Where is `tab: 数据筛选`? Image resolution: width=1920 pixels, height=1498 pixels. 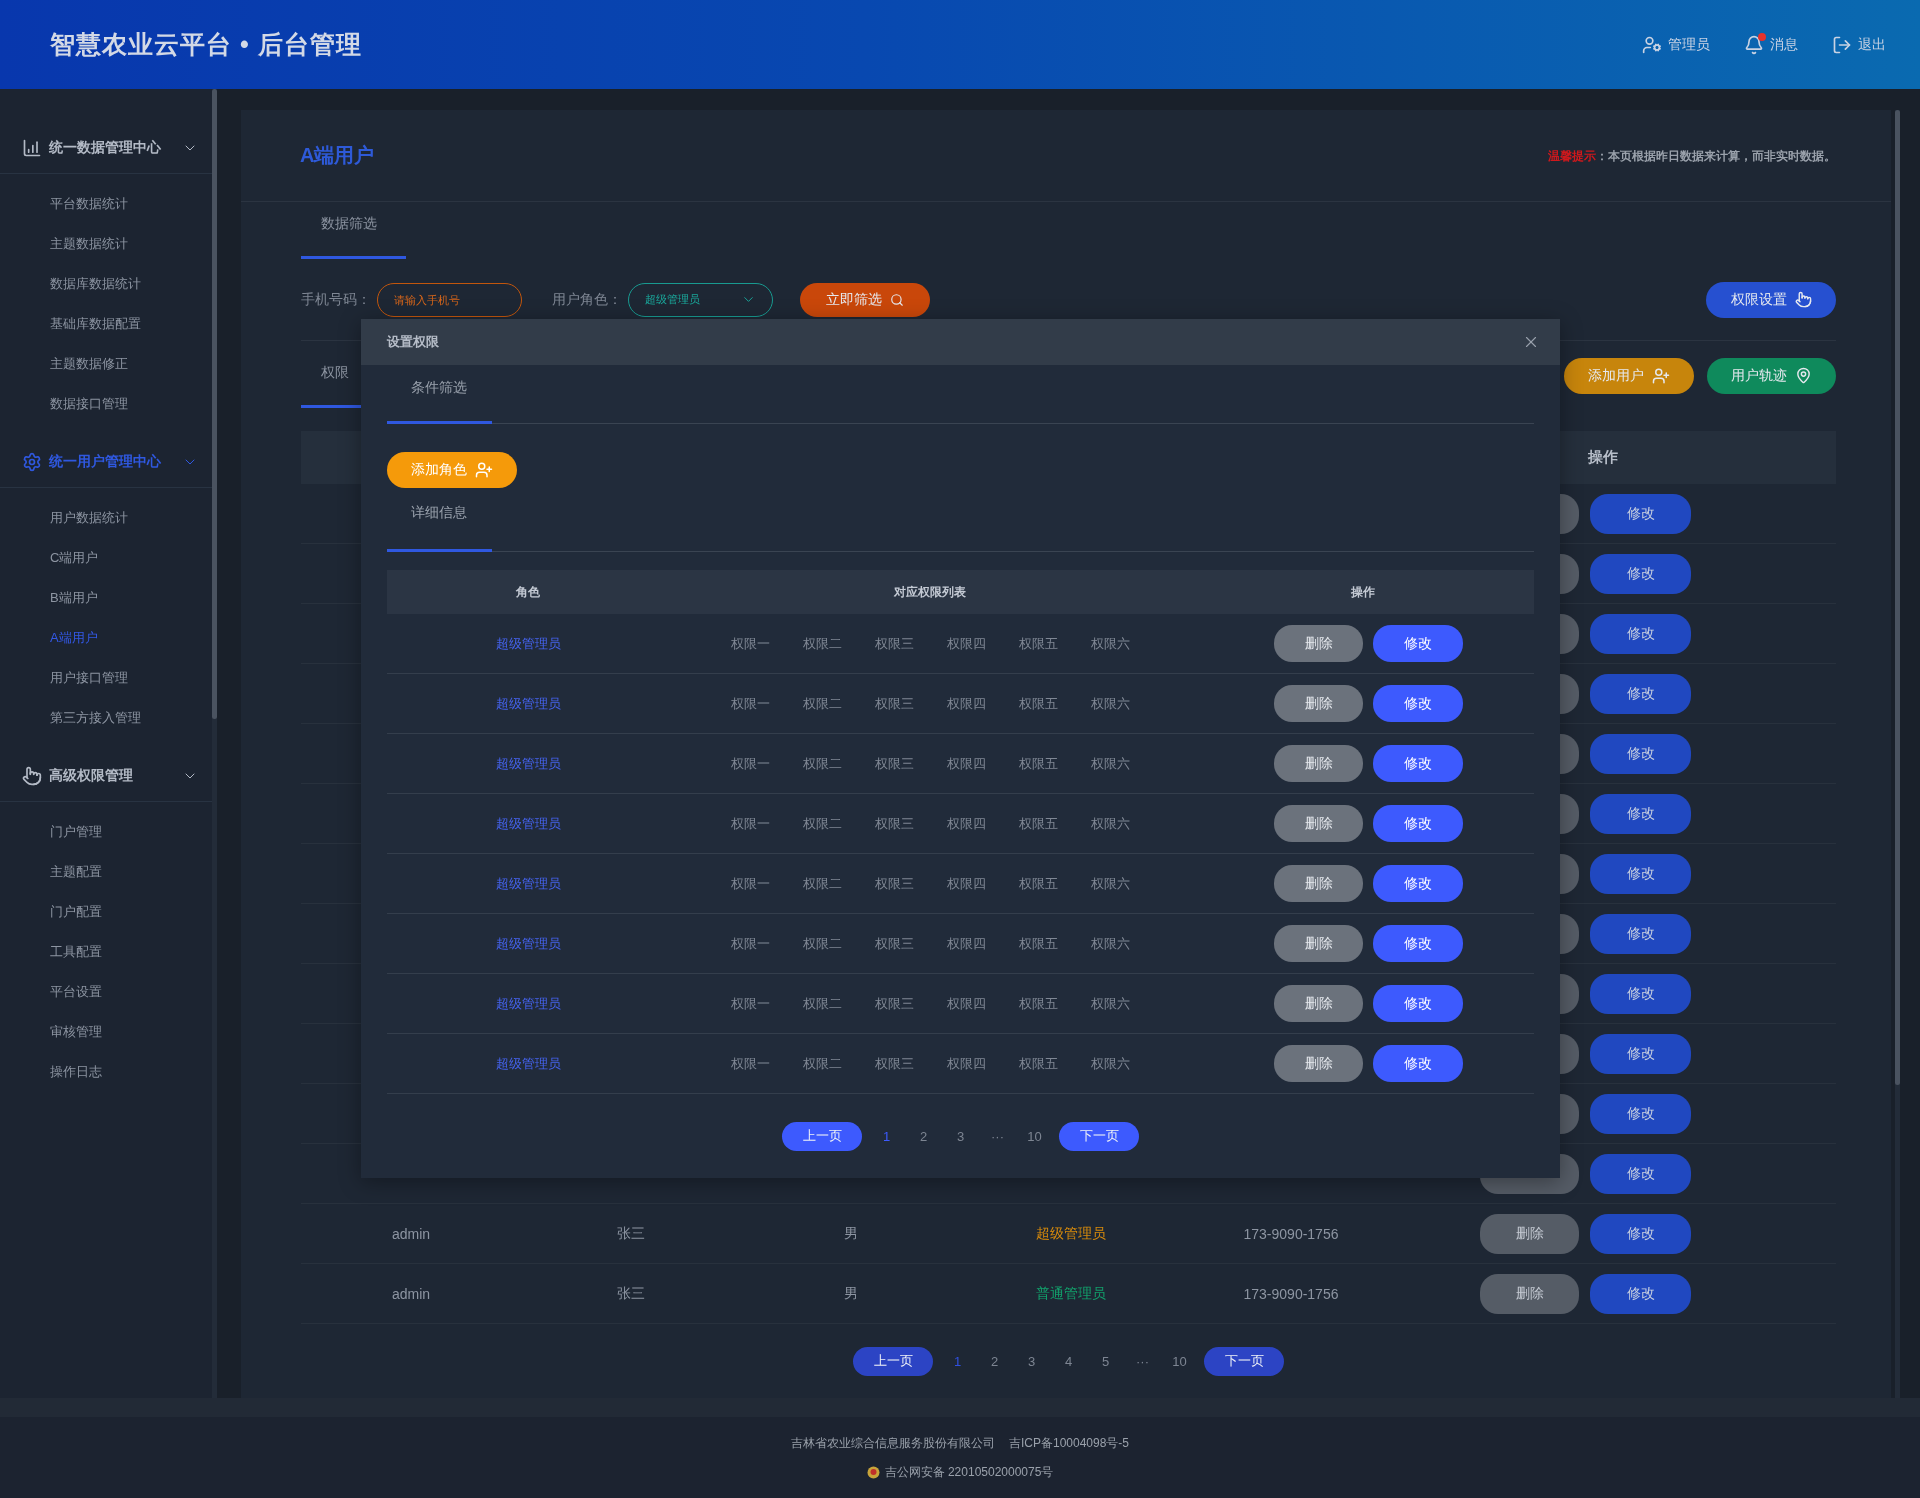
tab: 数据筛选 is located at coordinates (353, 230).